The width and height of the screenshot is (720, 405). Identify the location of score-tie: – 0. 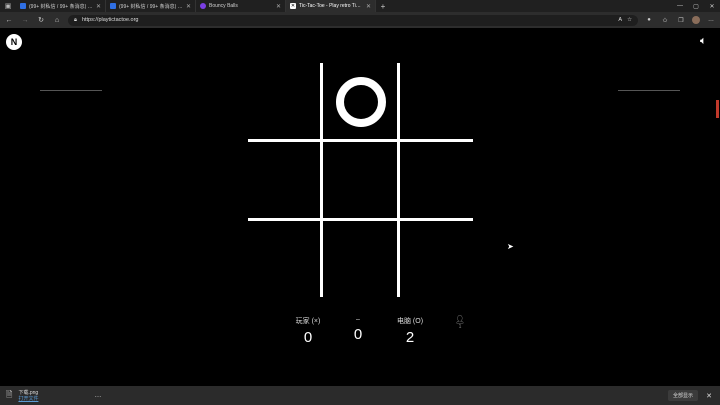
(358, 329).